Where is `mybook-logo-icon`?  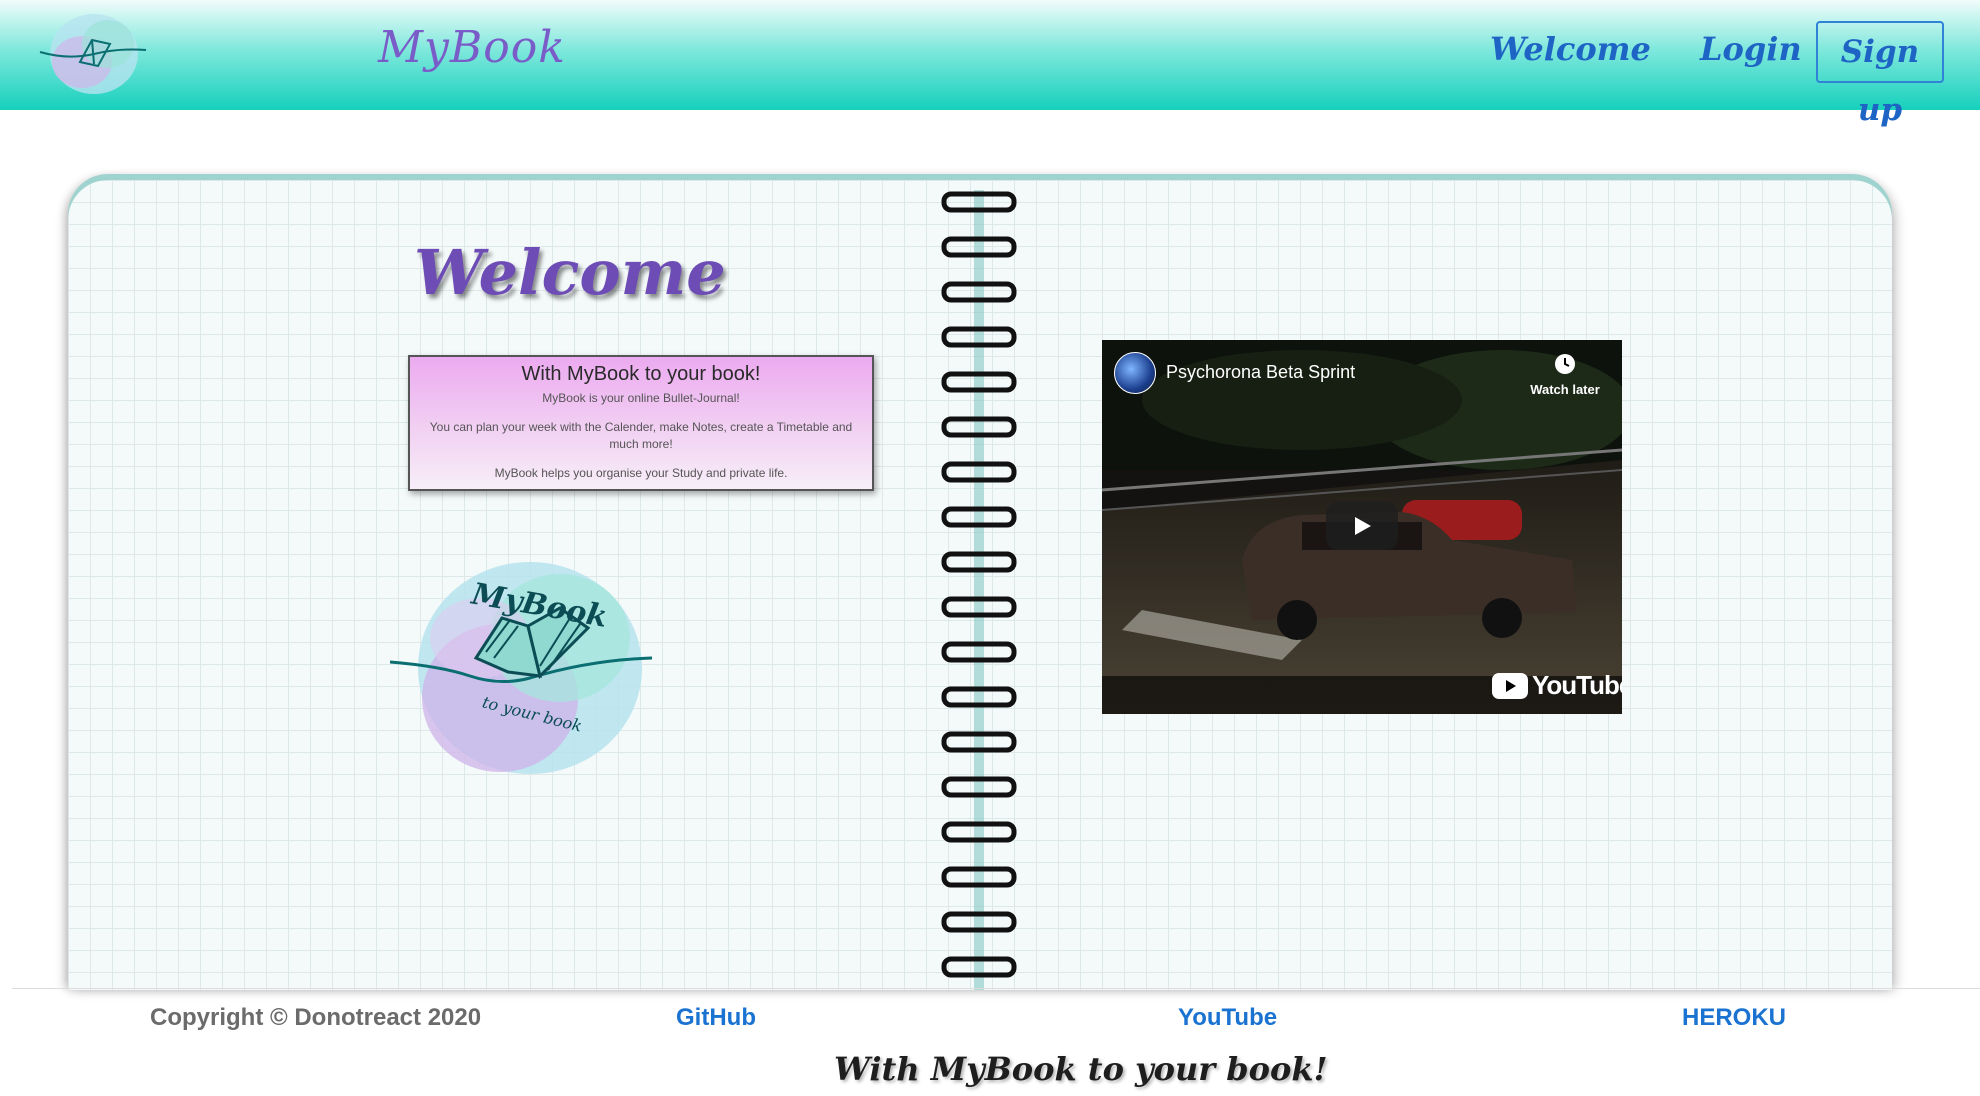 mybook-logo-icon is located at coordinates (93, 52).